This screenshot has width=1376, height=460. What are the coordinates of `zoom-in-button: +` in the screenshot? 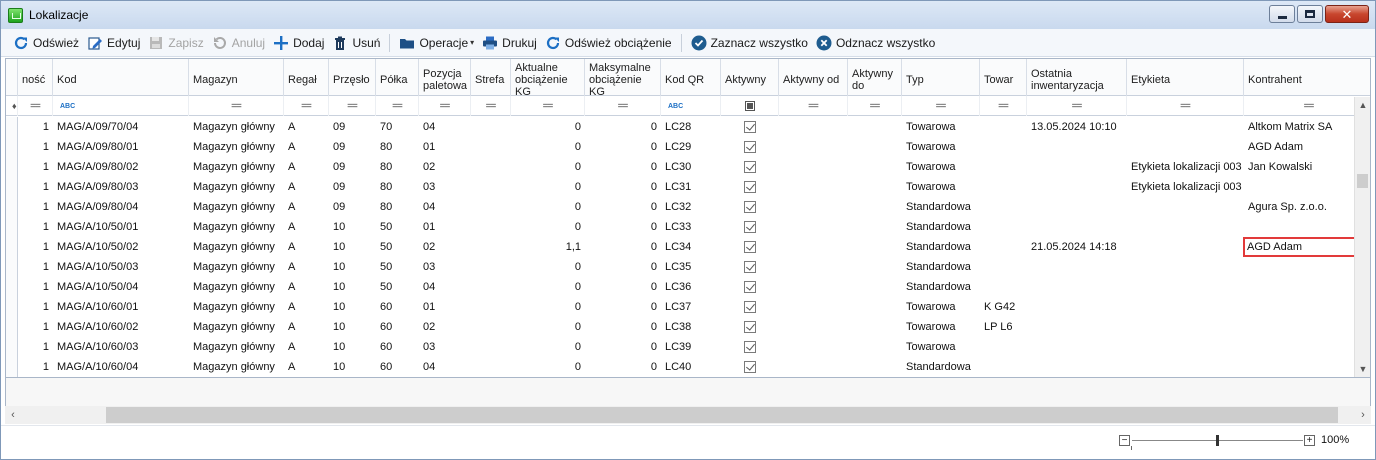 It's located at (1309, 440).